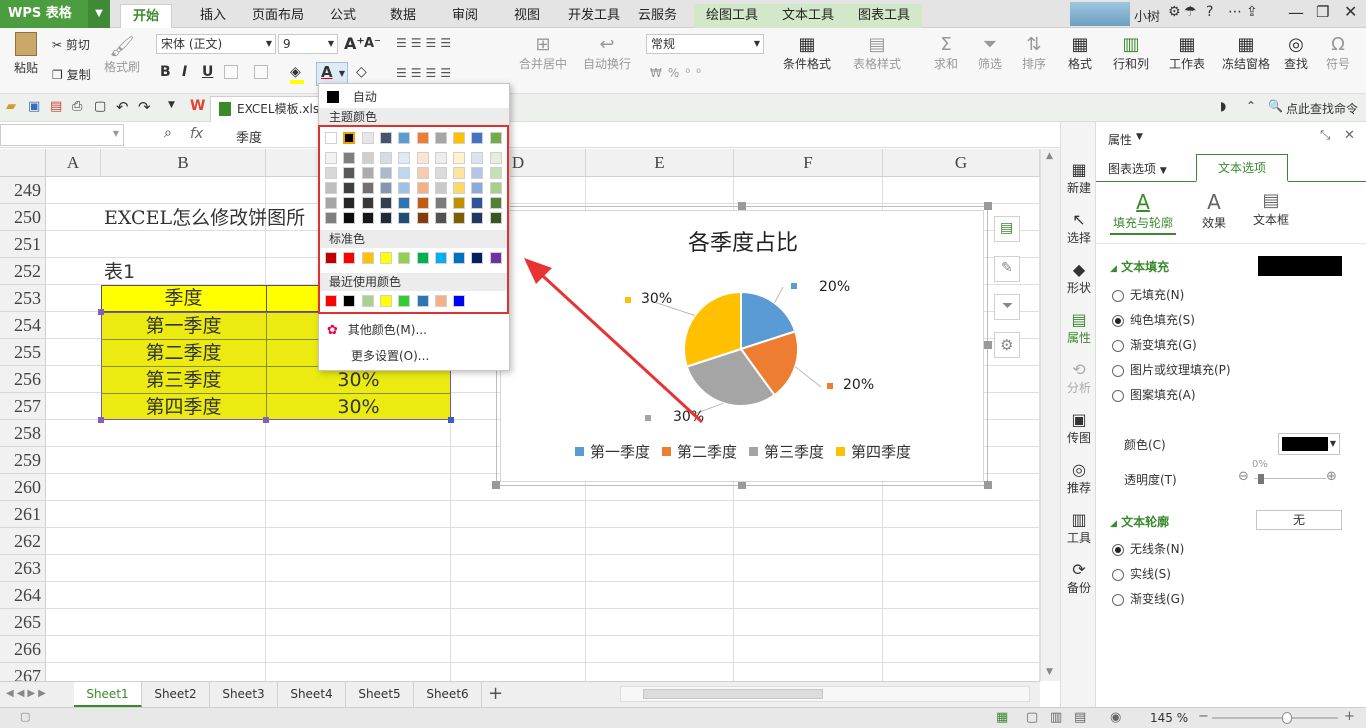 This screenshot has width=1366, height=728. What do you see at coordinates (1137, 168) in the screenshot?
I see `tab-chart-options: 图表选项 ▼` at bounding box center [1137, 168].